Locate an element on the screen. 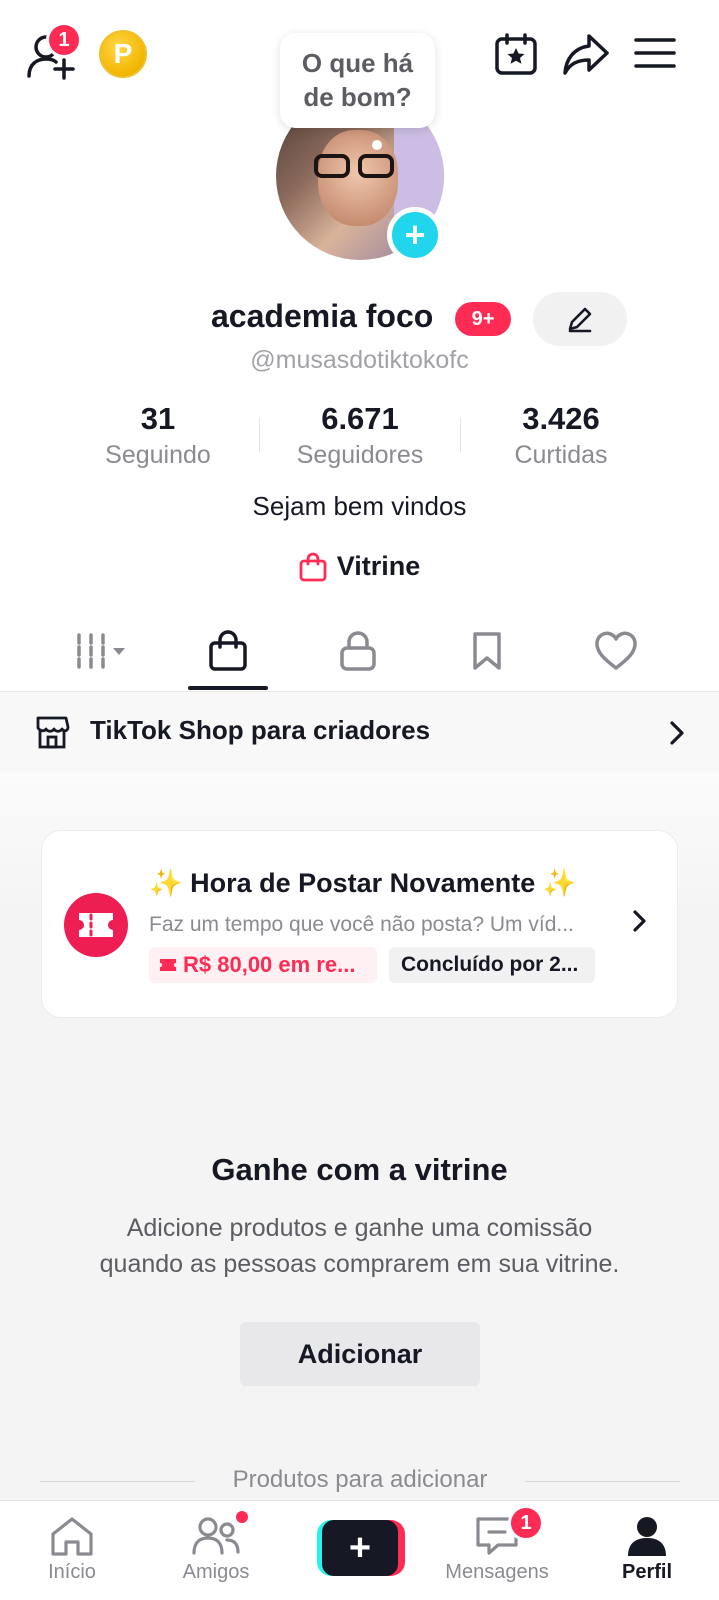 This screenshot has height=1600, width=719. tab-videos is located at coordinates (103, 651).